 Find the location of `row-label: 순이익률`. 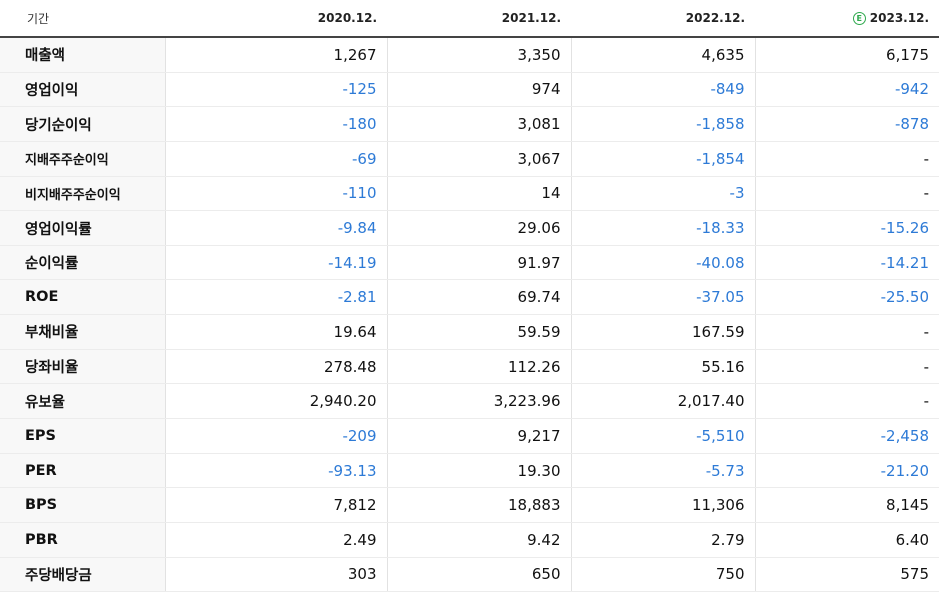

row-label: 순이익률 is located at coordinates (82, 263).